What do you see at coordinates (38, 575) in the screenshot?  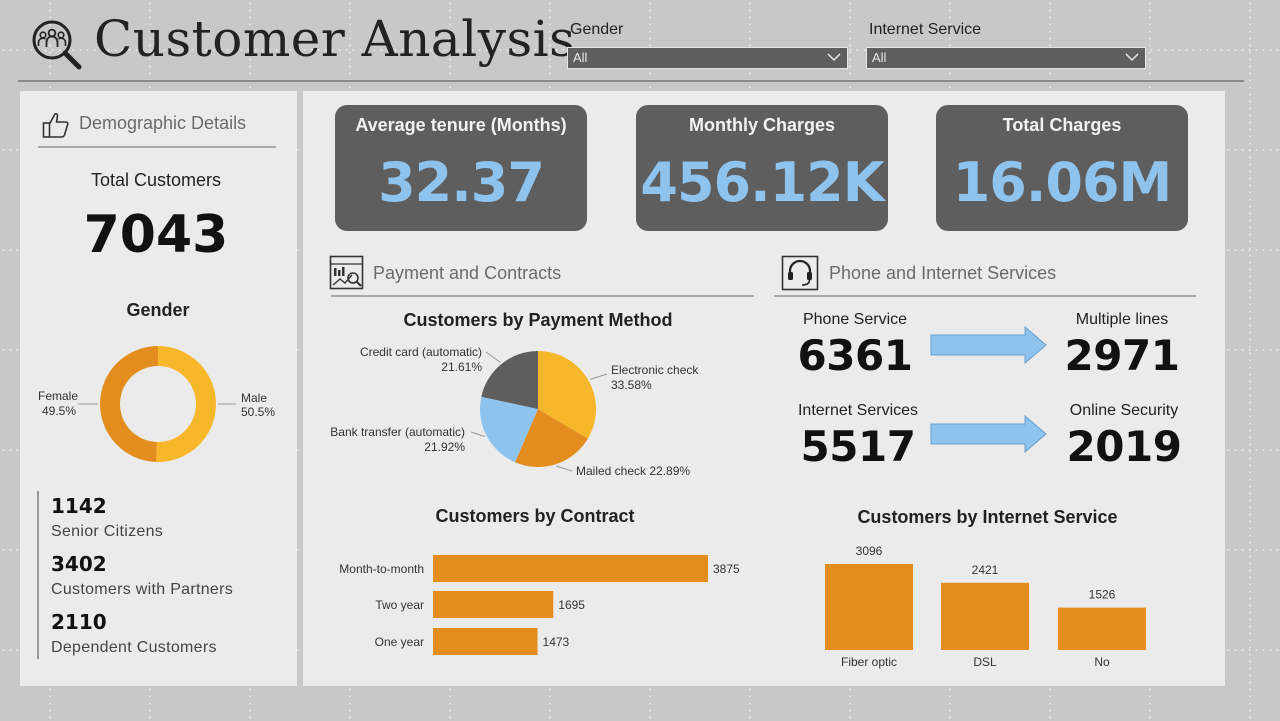 I see `stats-accent-bar` at bounding box center [38, 575].